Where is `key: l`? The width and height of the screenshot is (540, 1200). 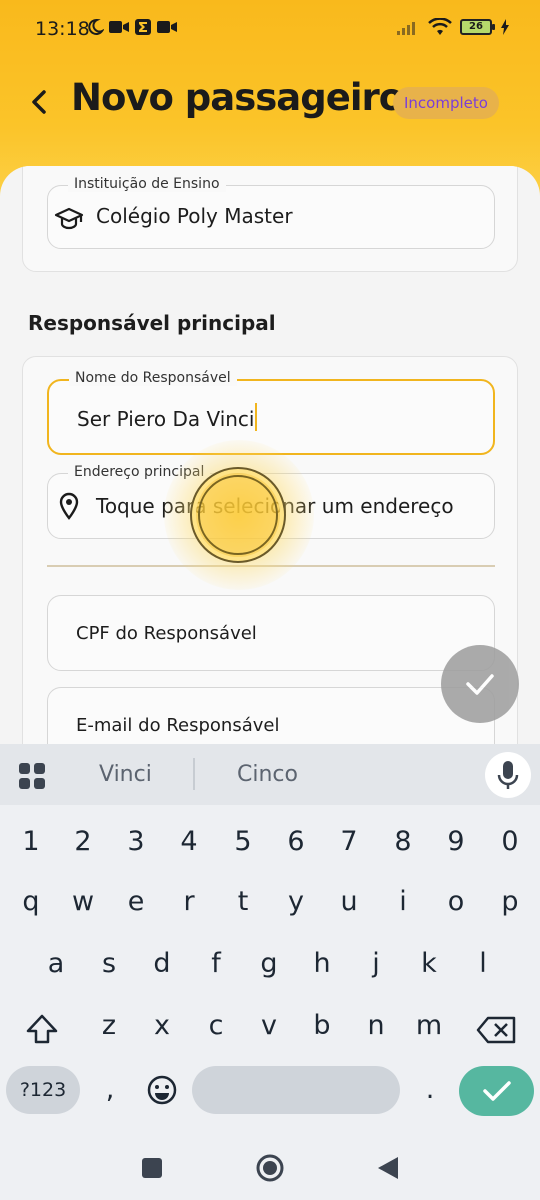 key: l is located at coordinates (483, 963).